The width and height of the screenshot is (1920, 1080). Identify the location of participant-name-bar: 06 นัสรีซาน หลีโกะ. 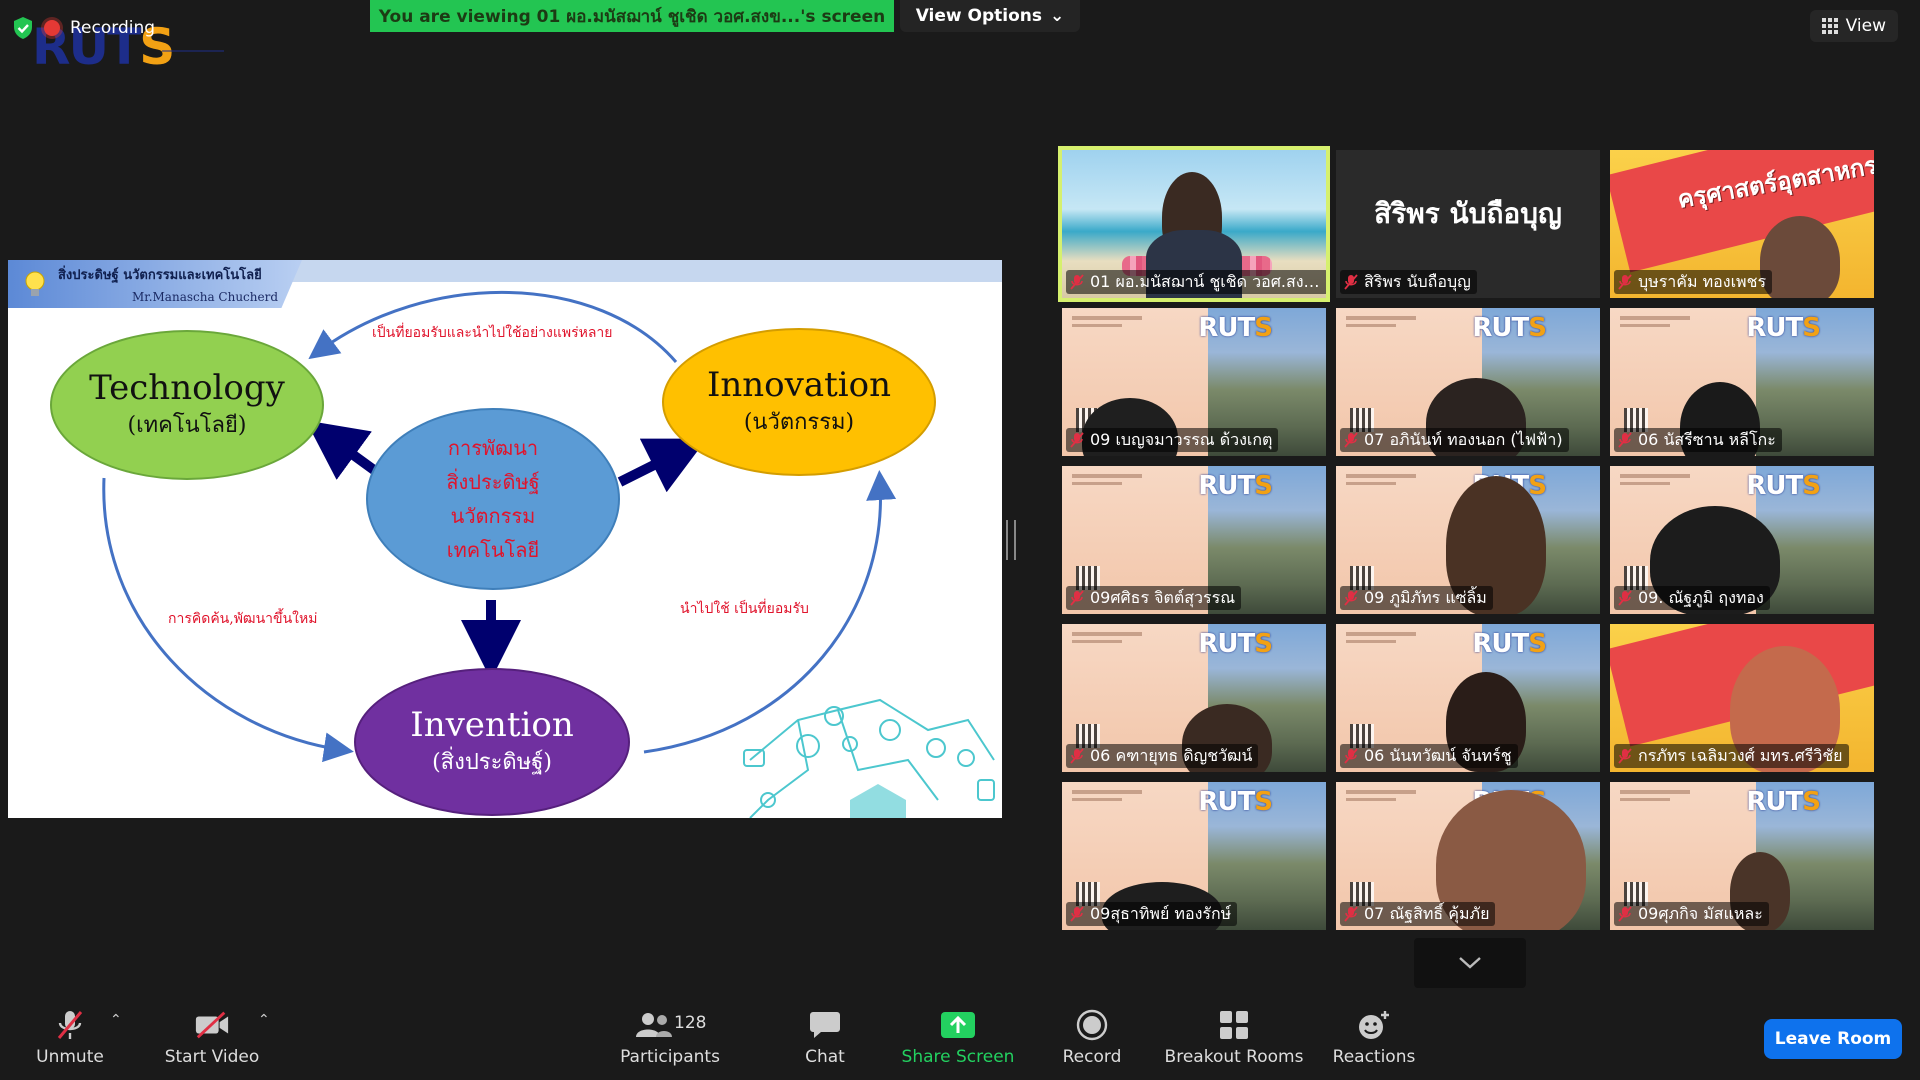
(1698, 440).